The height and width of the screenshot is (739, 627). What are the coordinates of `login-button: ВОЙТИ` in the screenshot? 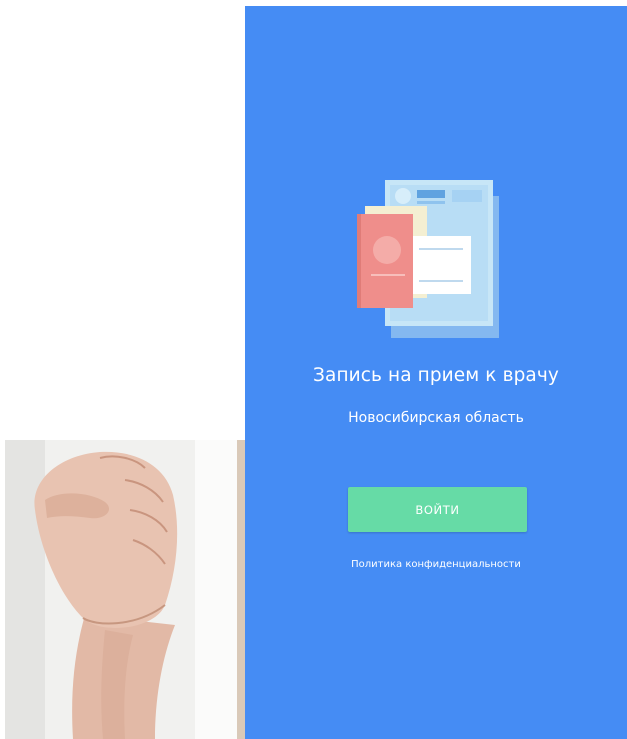 It's located at (437, 509).